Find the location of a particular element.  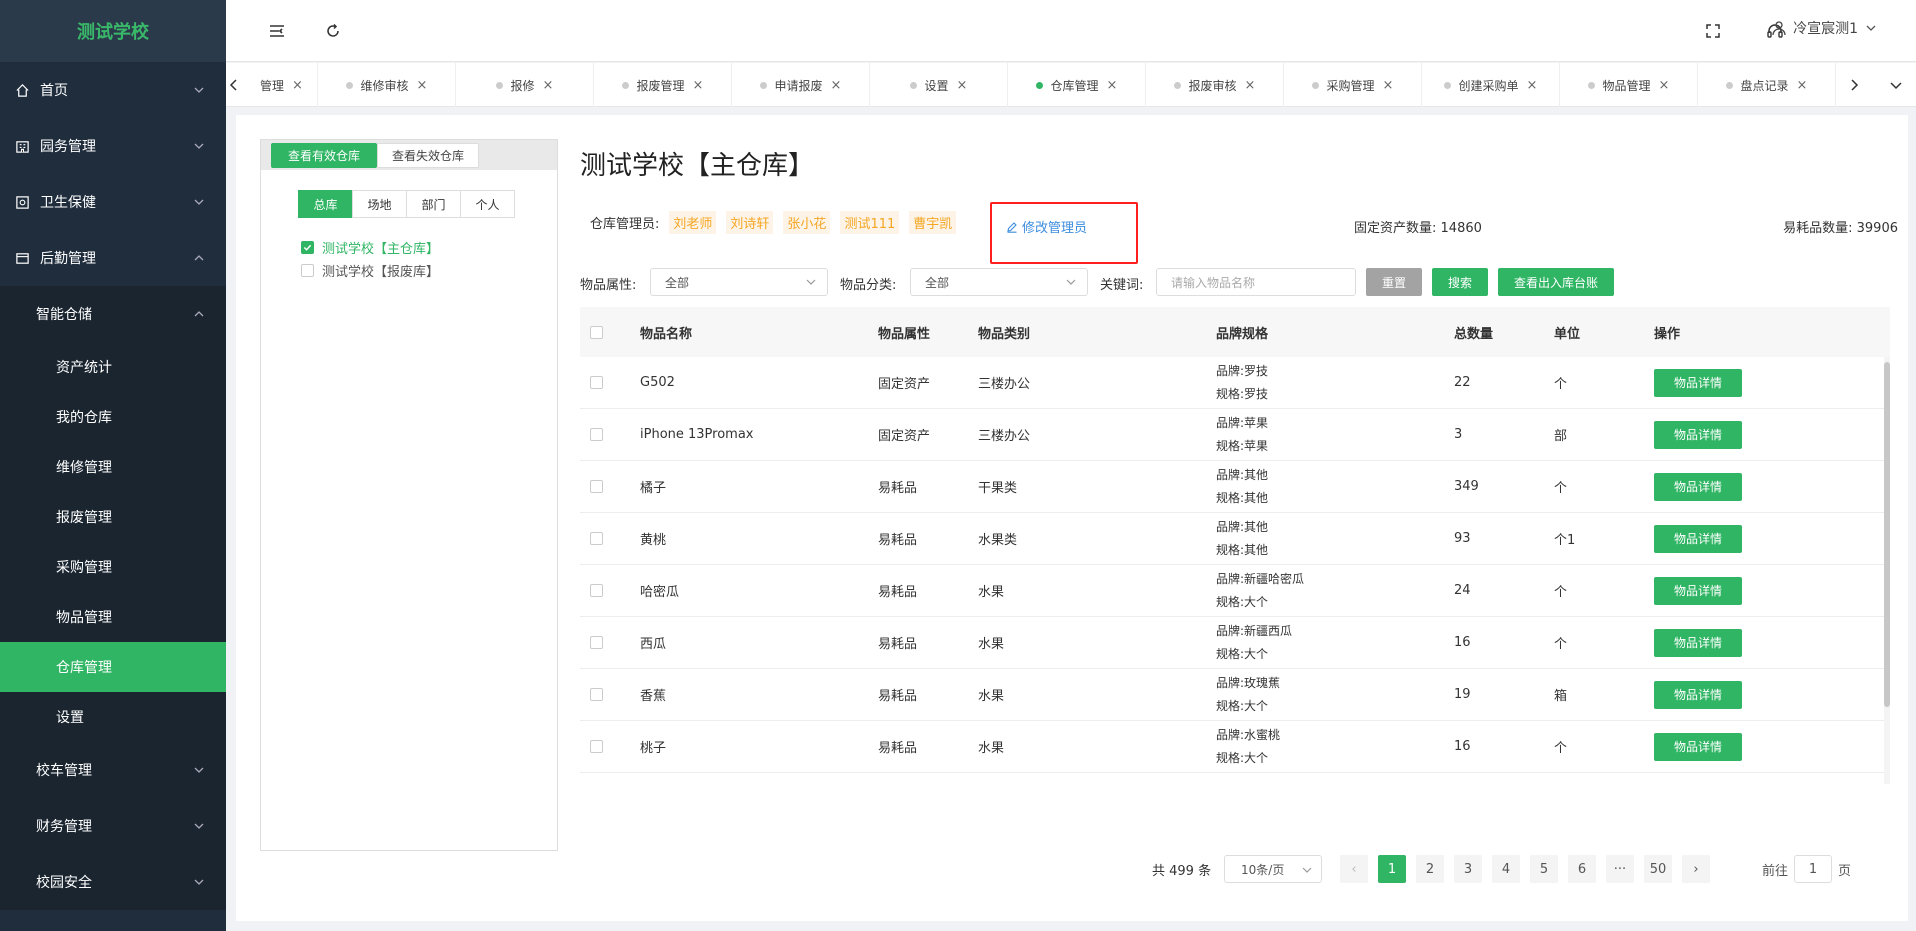

page-number: 4 is located at coordinates (1506, 869).